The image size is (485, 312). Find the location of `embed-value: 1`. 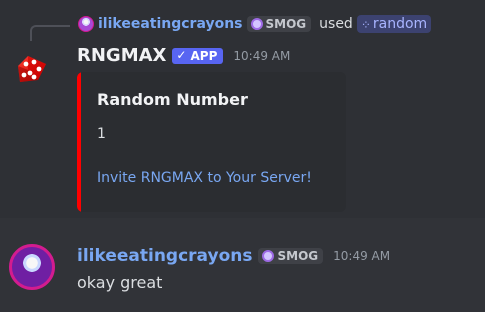

embed-value: 1 is located at coordinates (101, 134).